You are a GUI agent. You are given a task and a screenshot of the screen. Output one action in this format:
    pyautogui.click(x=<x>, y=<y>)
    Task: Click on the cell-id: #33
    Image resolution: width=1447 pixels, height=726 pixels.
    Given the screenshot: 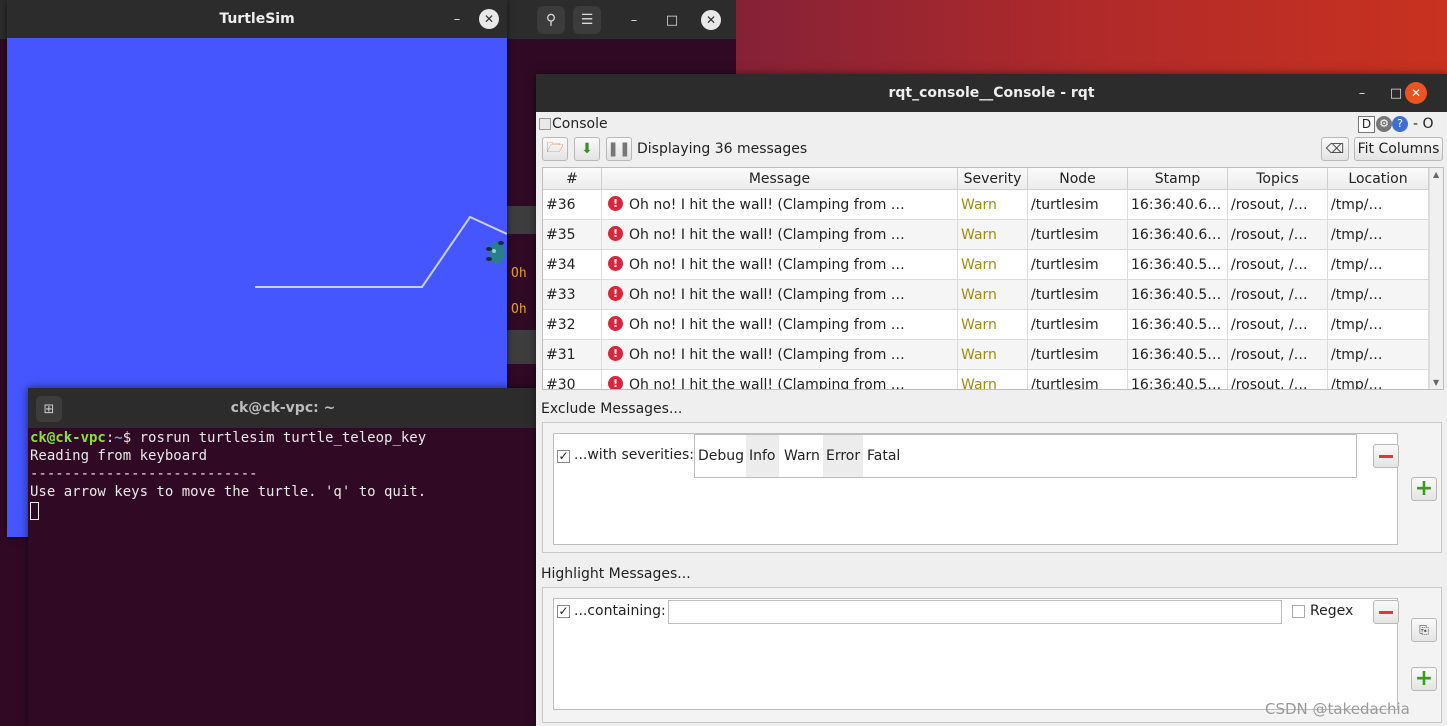 What is the action you would take?
    pyautogui.click(x=572, y=295)
    